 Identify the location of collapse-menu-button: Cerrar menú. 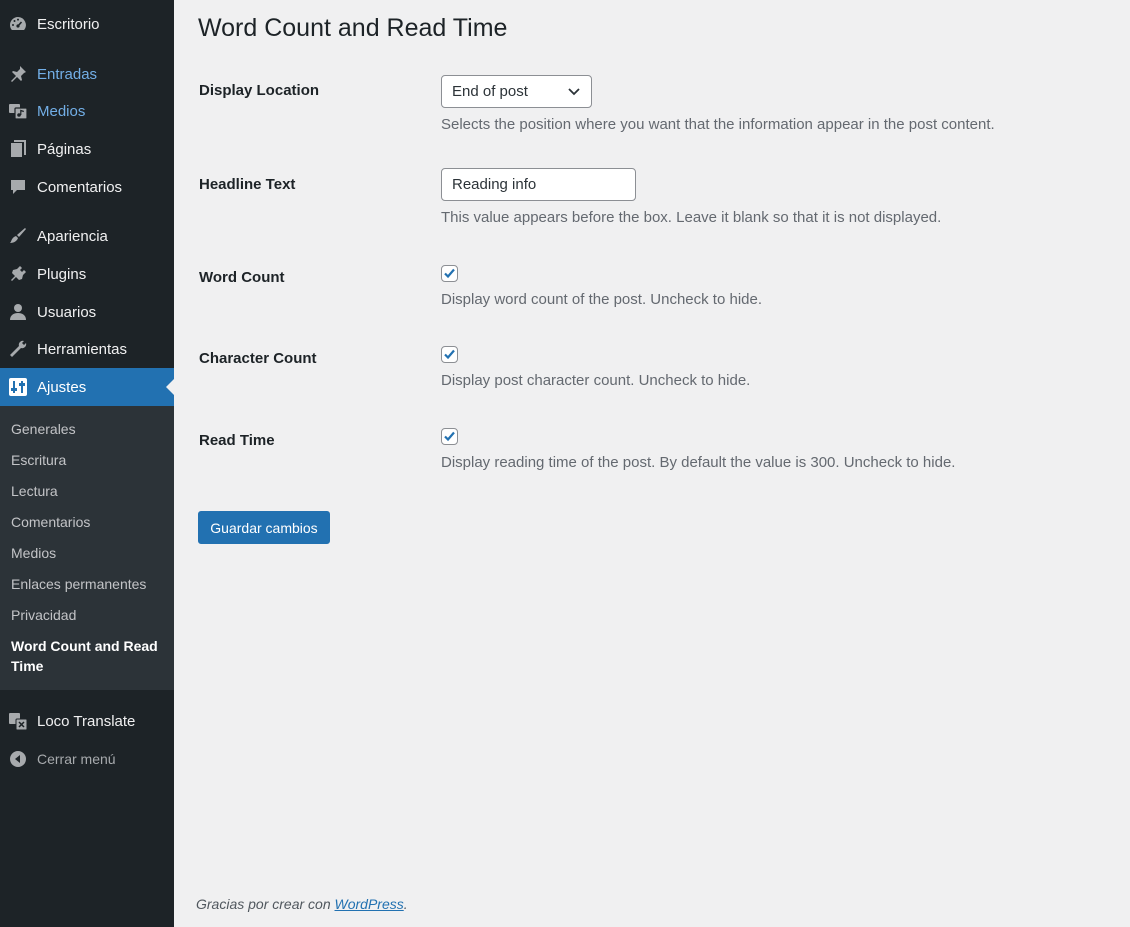
(87, 759).